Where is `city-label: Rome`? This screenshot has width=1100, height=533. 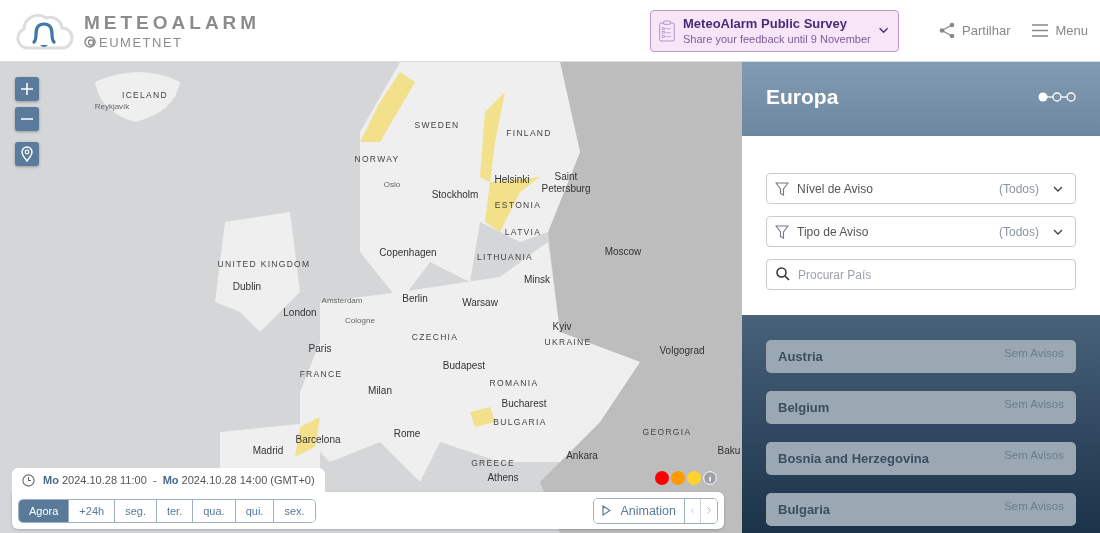 city-label: Rome is located at coordinates (407, 433).